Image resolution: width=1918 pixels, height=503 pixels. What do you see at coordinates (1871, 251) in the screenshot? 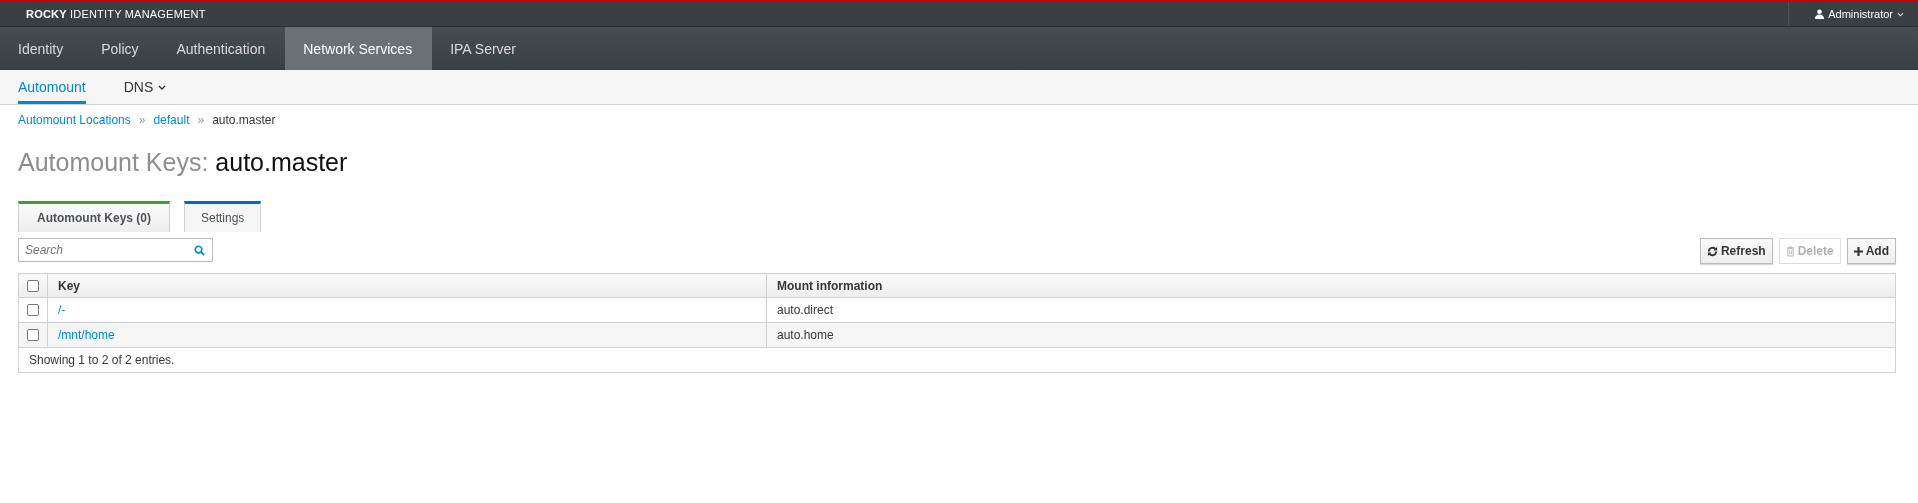
I see `add-button: Add` at bounding box center [1871, 251].